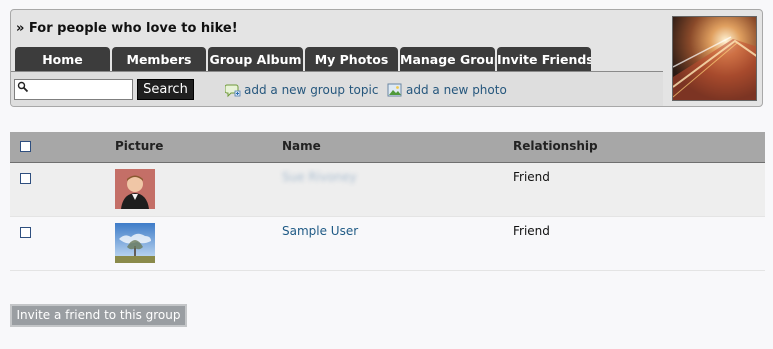 This screenshot has height=349, width=773. Describe the element at coordinates (255, 59) in the screenshot. I see `tab-group-album: Group Album` at that location.